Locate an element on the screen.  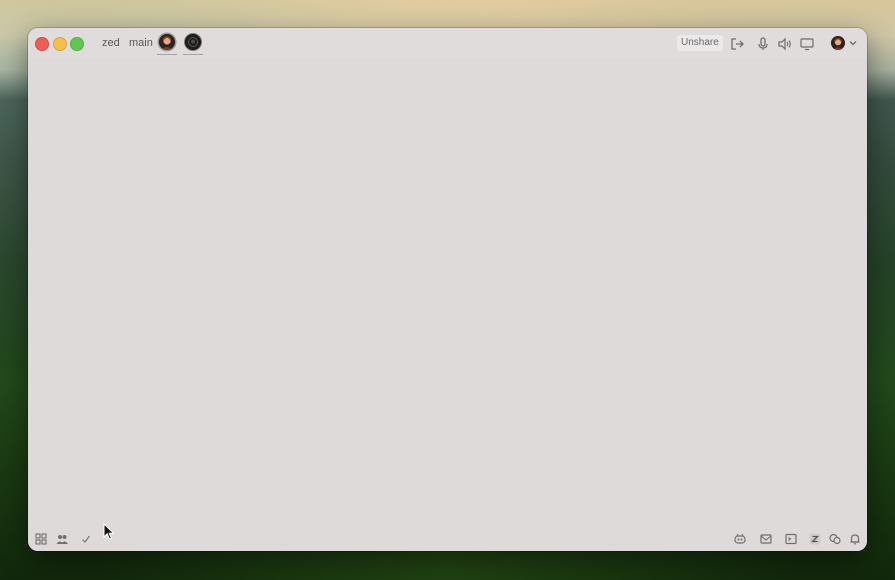
minimize-window-button is located at coordinates (60, 44).